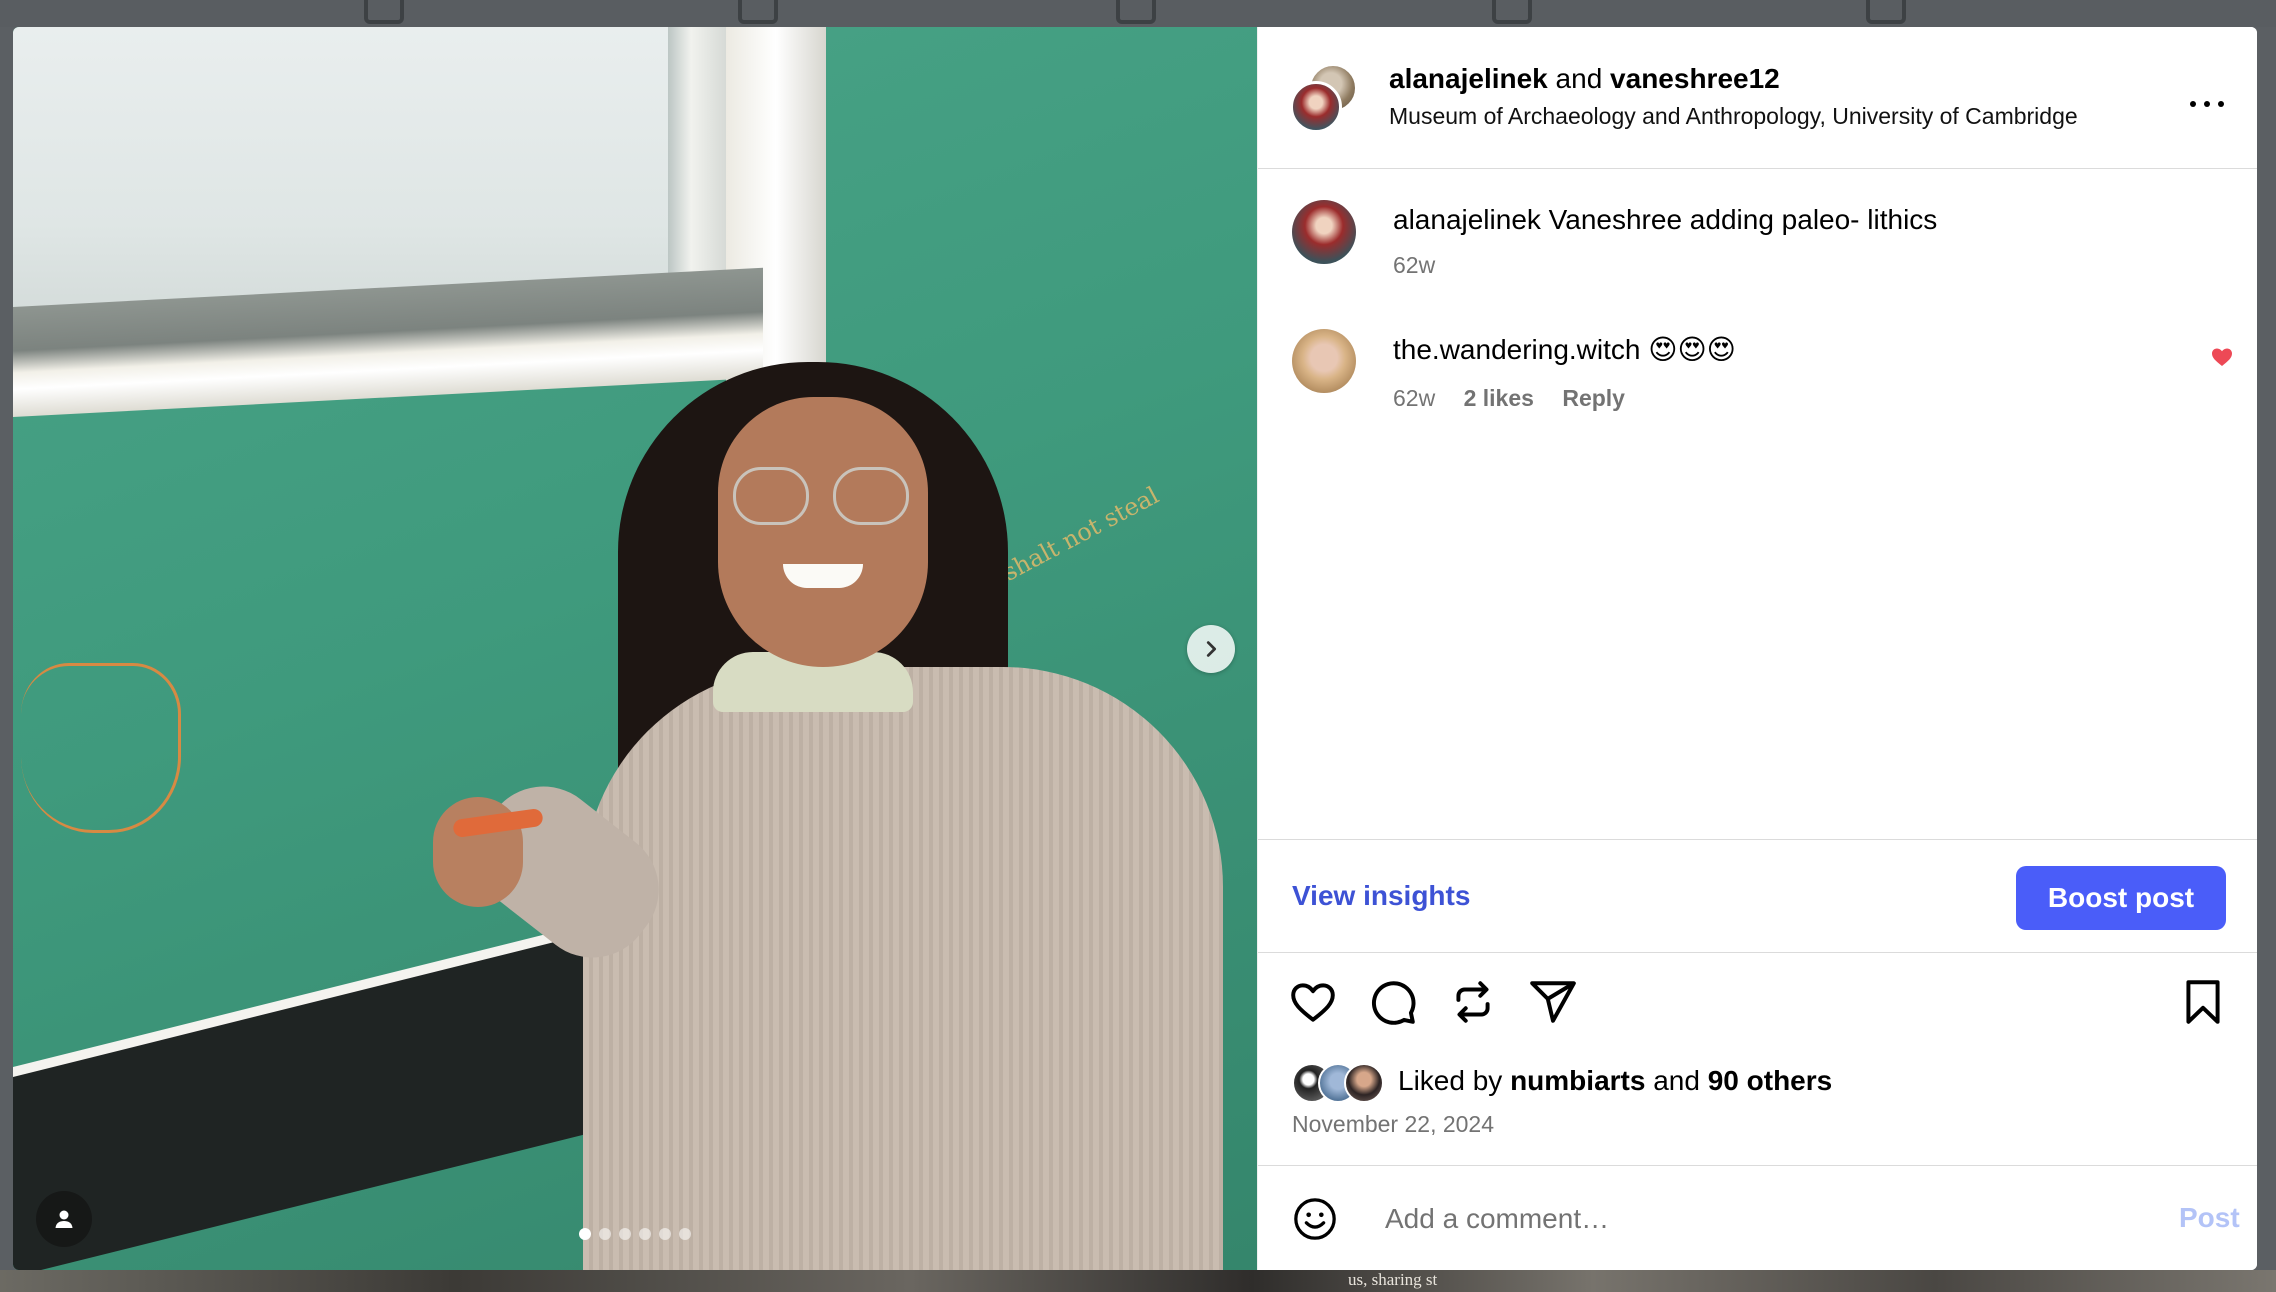 This screenshot has width=2276, height=1292. Describe the element at coordinates (1512, 12) in the screenshot. I see `repost-tab-icon` at that location.